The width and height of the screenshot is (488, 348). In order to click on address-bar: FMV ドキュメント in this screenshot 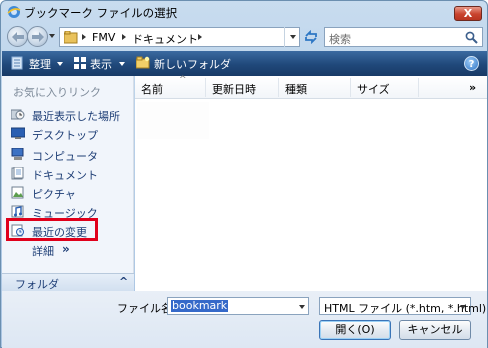, I will do `click(179, 37)`.